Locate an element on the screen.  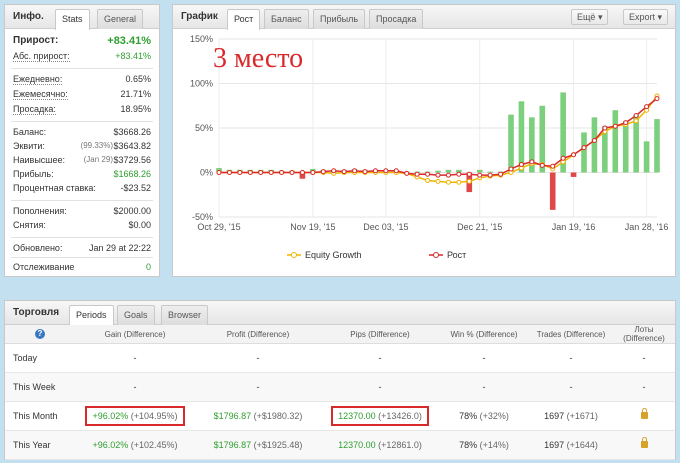
tab-drawdown: Просадка is located at coordinates (396, 19).